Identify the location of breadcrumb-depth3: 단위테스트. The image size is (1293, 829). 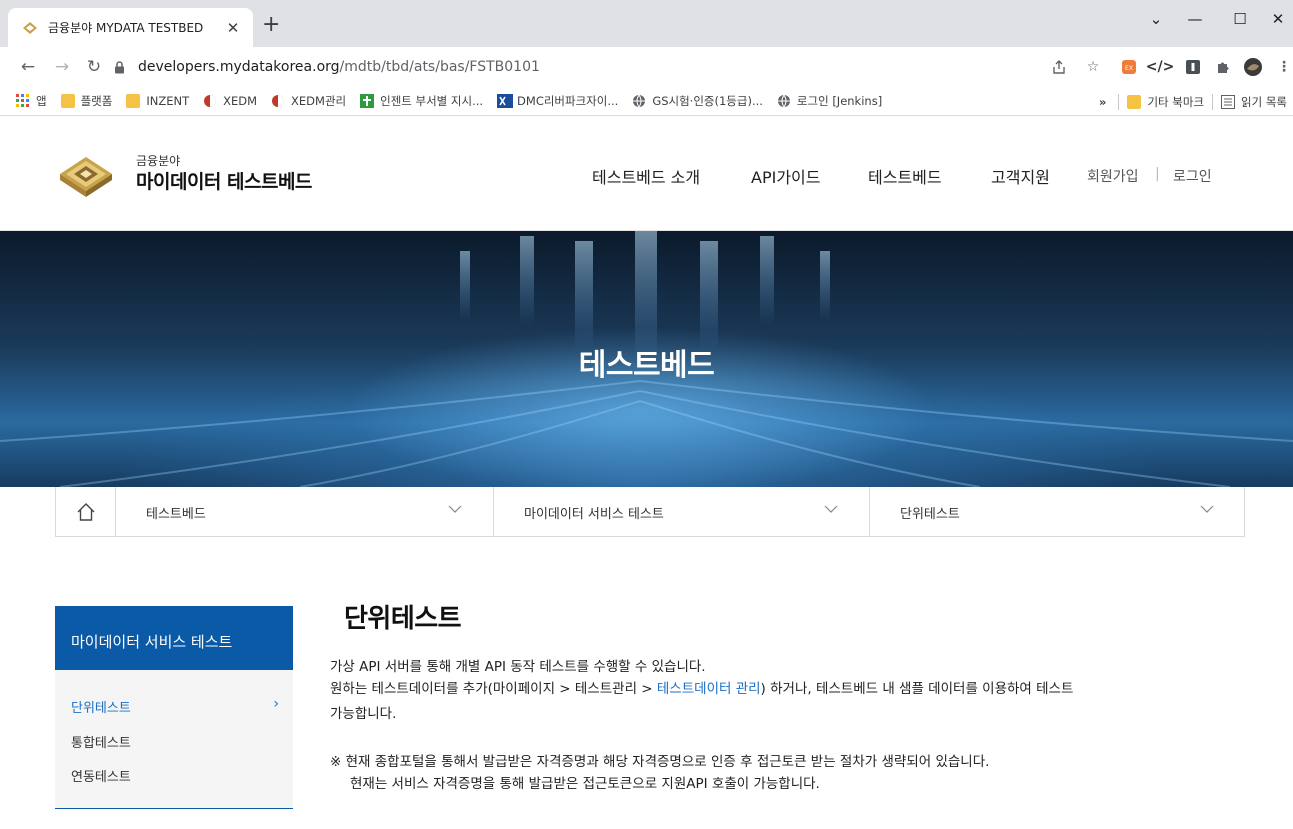
(1057, 511).